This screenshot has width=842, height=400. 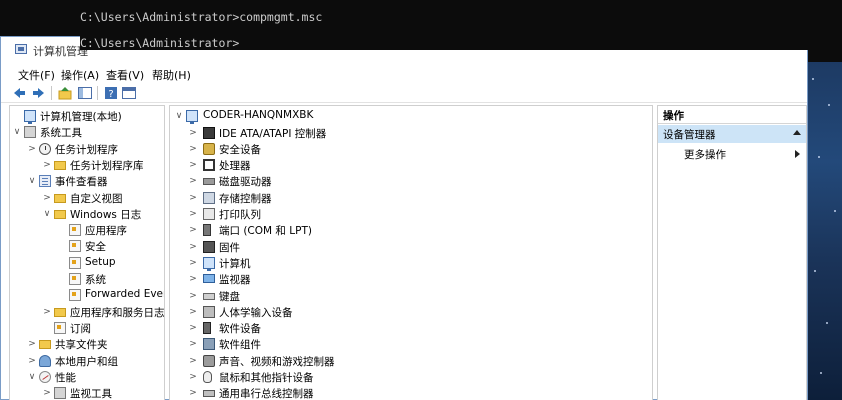 What do you see at coordinates (240, 149) in the screenshot?
I see `device-category-label: 安全设备` at bounding box center [240, 149].